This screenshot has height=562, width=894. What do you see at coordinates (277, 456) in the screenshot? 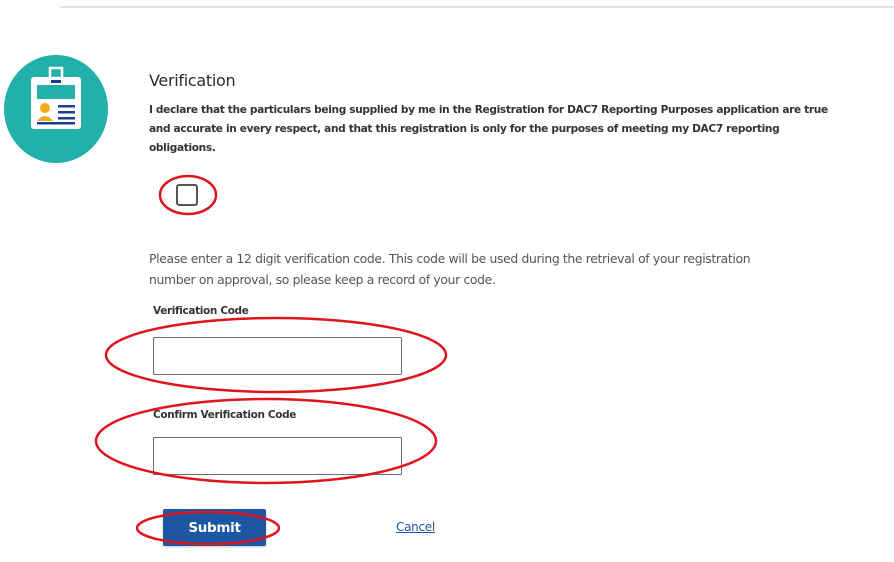
I see `confirm-verification-code-input` at bounding box center [277, 456].